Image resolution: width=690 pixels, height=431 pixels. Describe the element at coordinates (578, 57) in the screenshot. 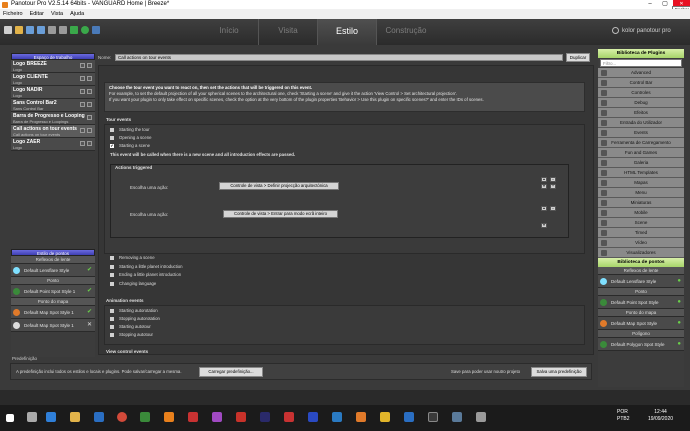

I see `duplicate-button: Duplicar` at that location.